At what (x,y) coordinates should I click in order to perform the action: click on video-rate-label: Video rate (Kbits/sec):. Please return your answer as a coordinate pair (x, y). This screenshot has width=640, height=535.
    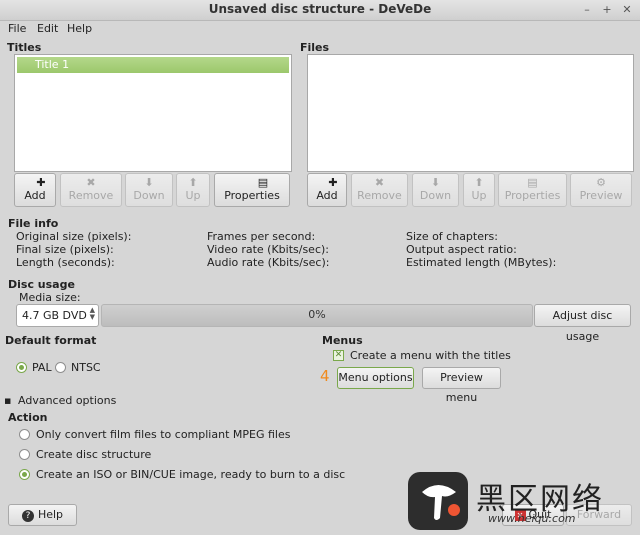
    Looking at the image, I should click on (268, 249).